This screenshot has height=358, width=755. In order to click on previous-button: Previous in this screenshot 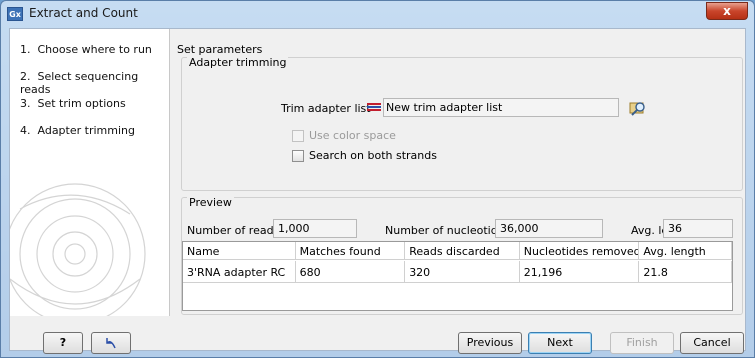, I will do `click(490, 343)`.